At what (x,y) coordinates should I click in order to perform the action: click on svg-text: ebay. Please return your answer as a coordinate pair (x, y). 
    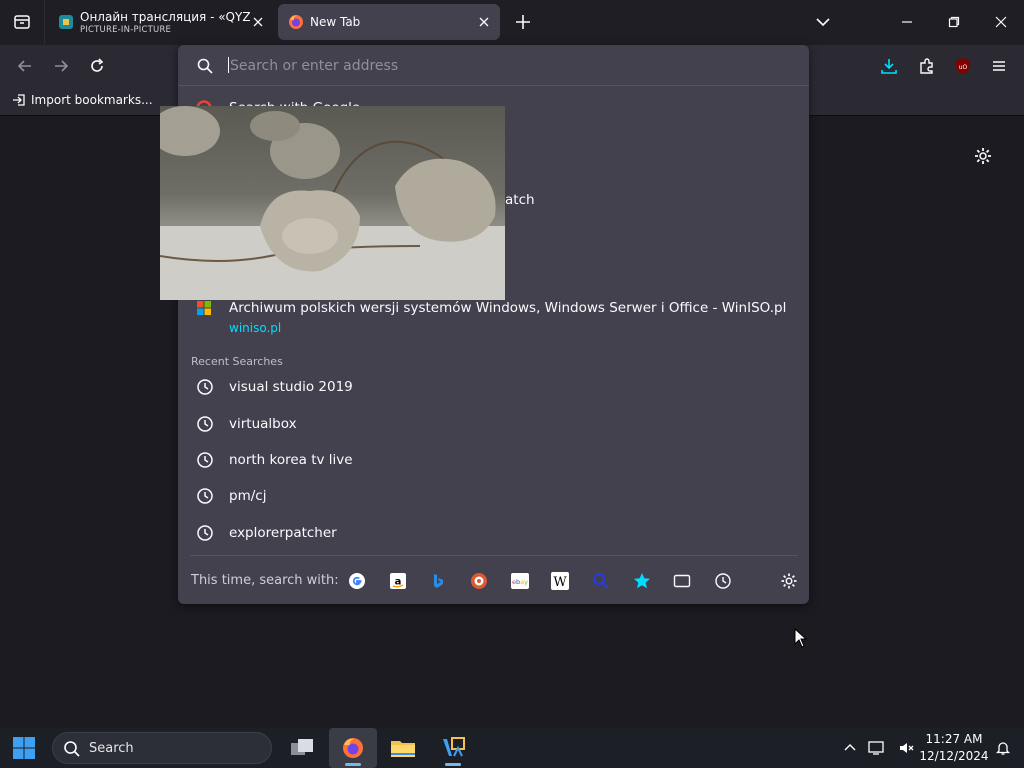
    Looking at the image, I should click on (520, 582).